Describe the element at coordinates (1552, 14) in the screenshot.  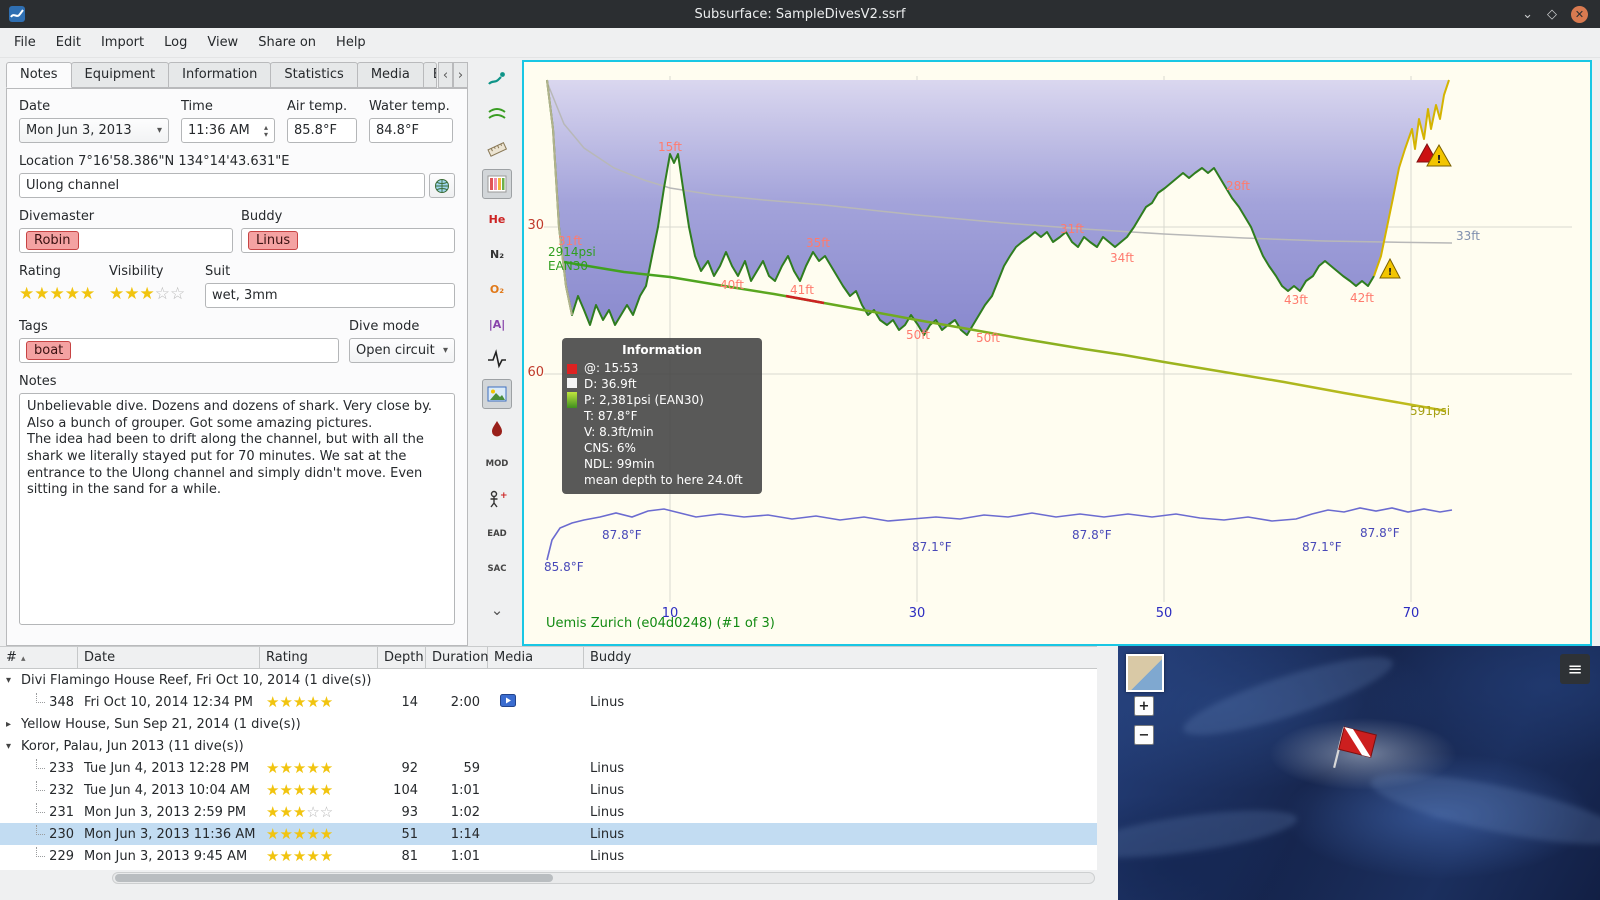
I see `maximize-button: ◇` at that location.